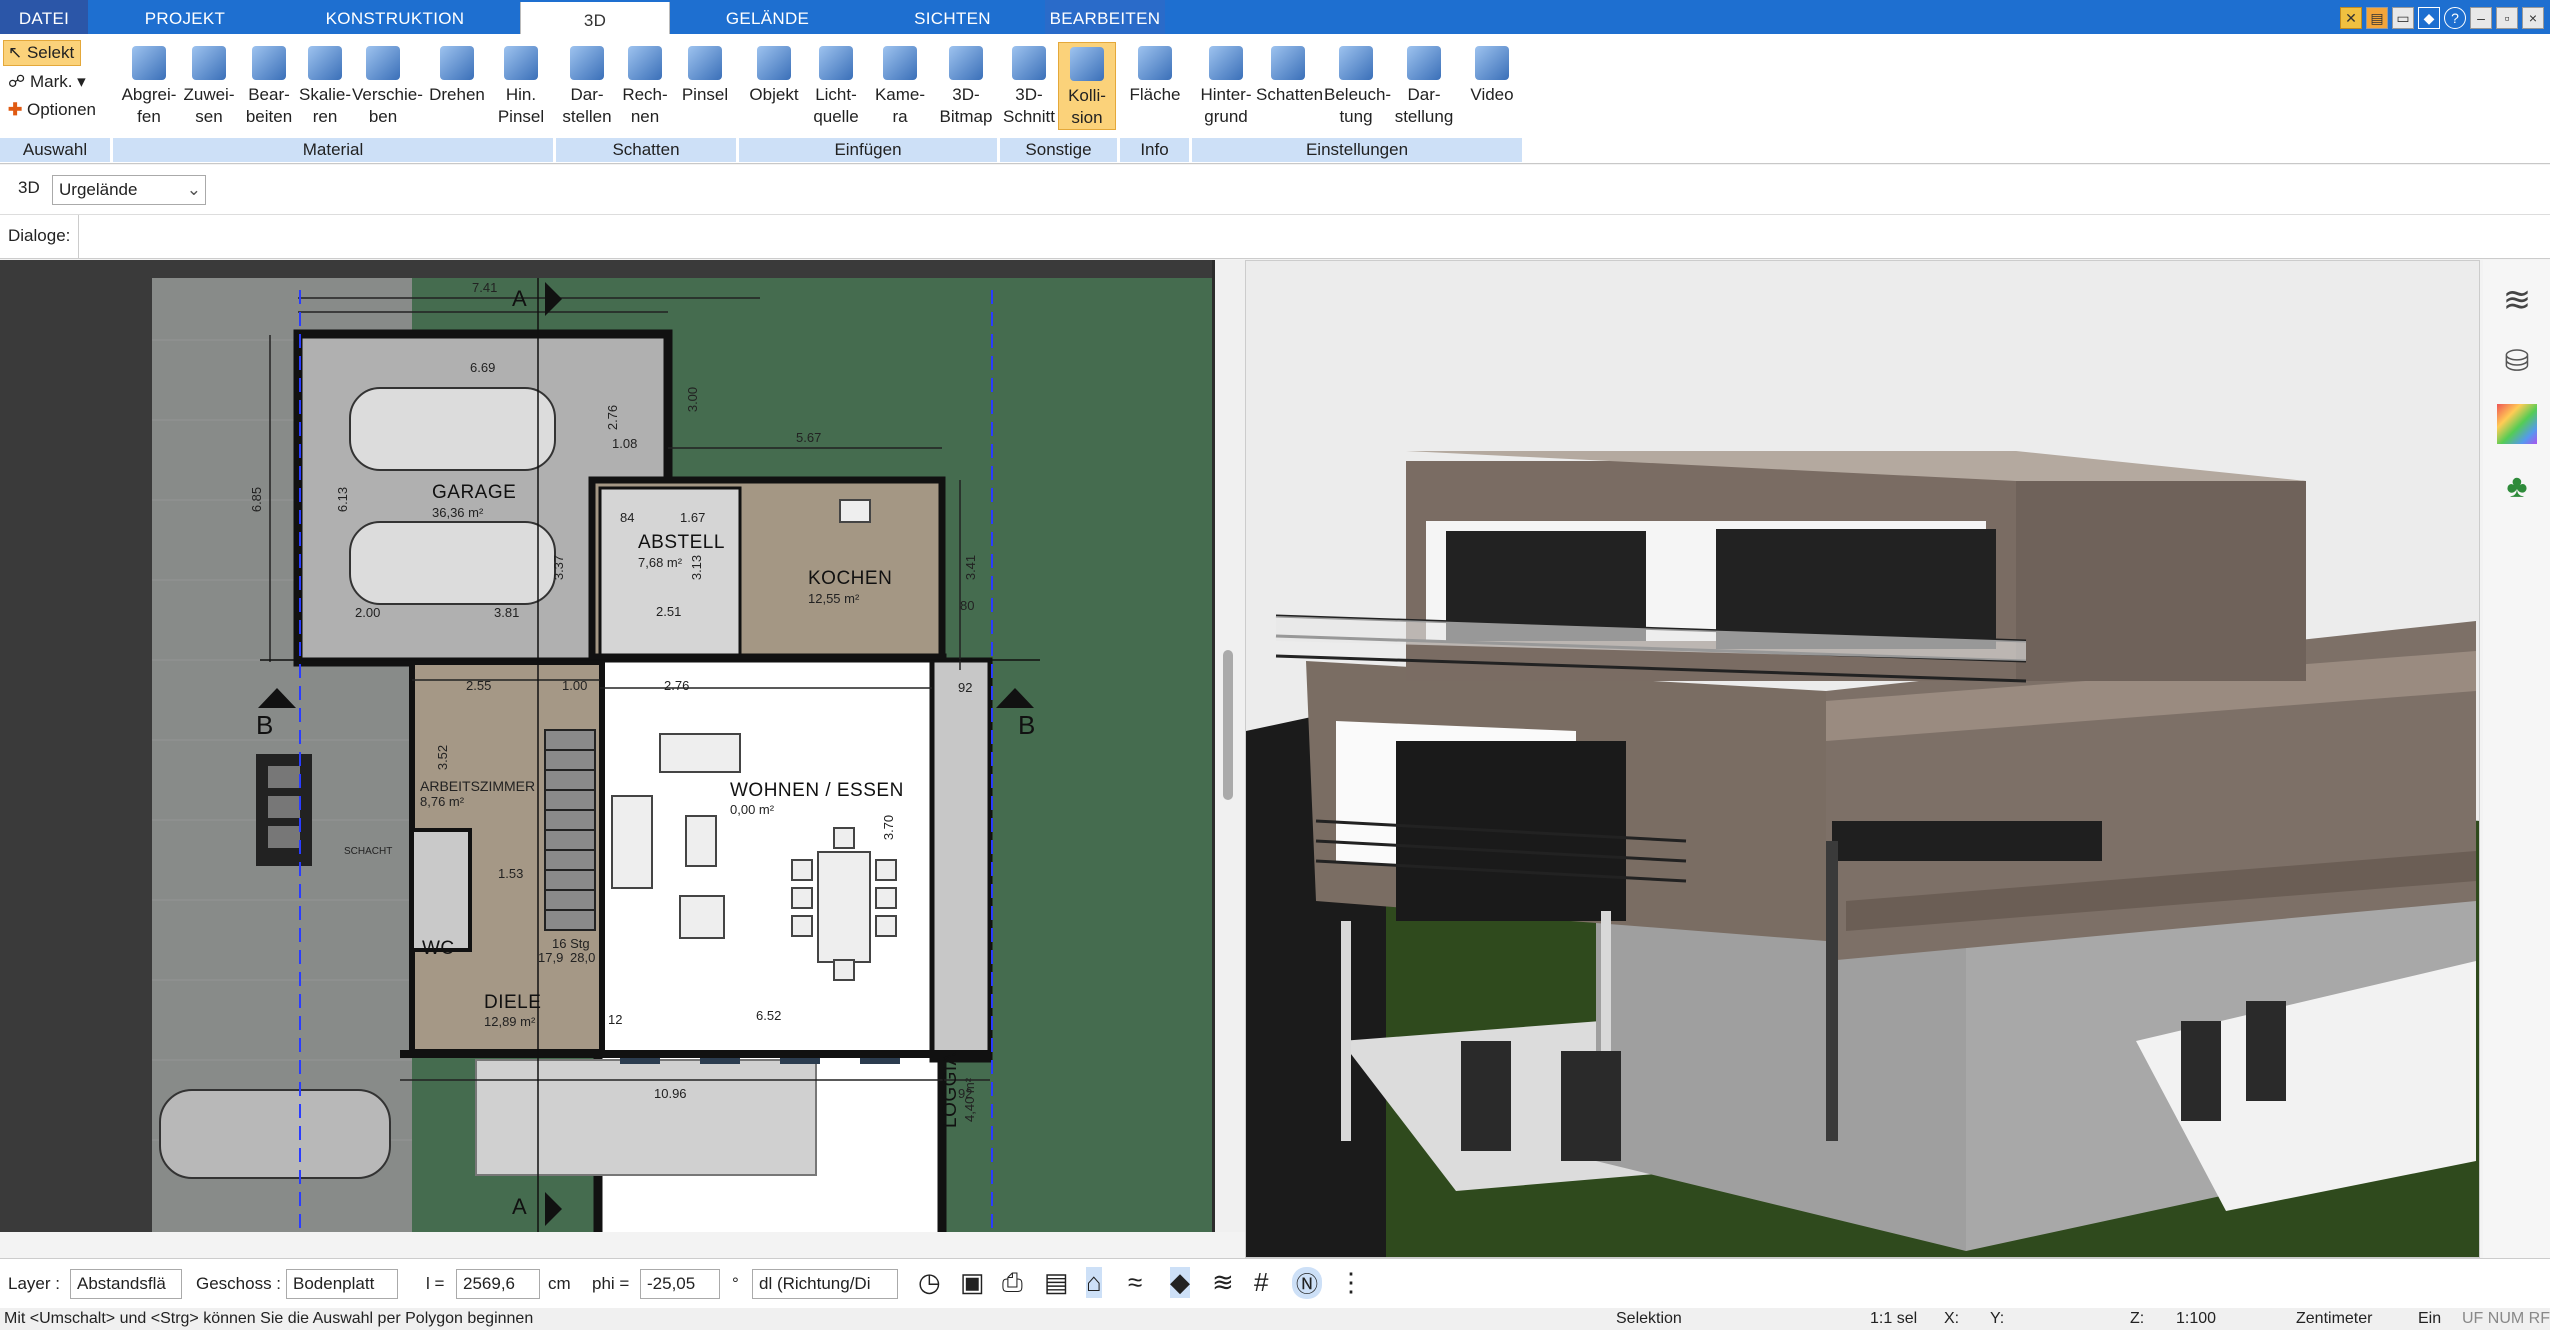  What do you see at coordinates (971, 567) in the screenshot?
I see `dim-label: 3.41` at bounding box center [971, 567].